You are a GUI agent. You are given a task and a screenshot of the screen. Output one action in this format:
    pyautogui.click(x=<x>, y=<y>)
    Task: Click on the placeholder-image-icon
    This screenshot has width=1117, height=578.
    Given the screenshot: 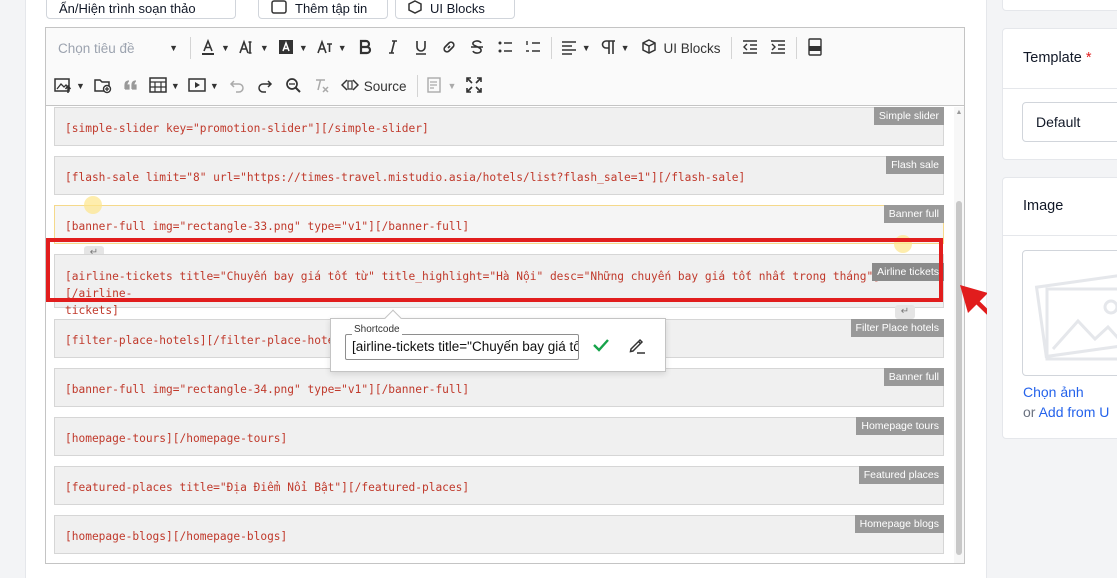 What is the action you would take?
    pyautogui.click(x=1075, y=317)
    